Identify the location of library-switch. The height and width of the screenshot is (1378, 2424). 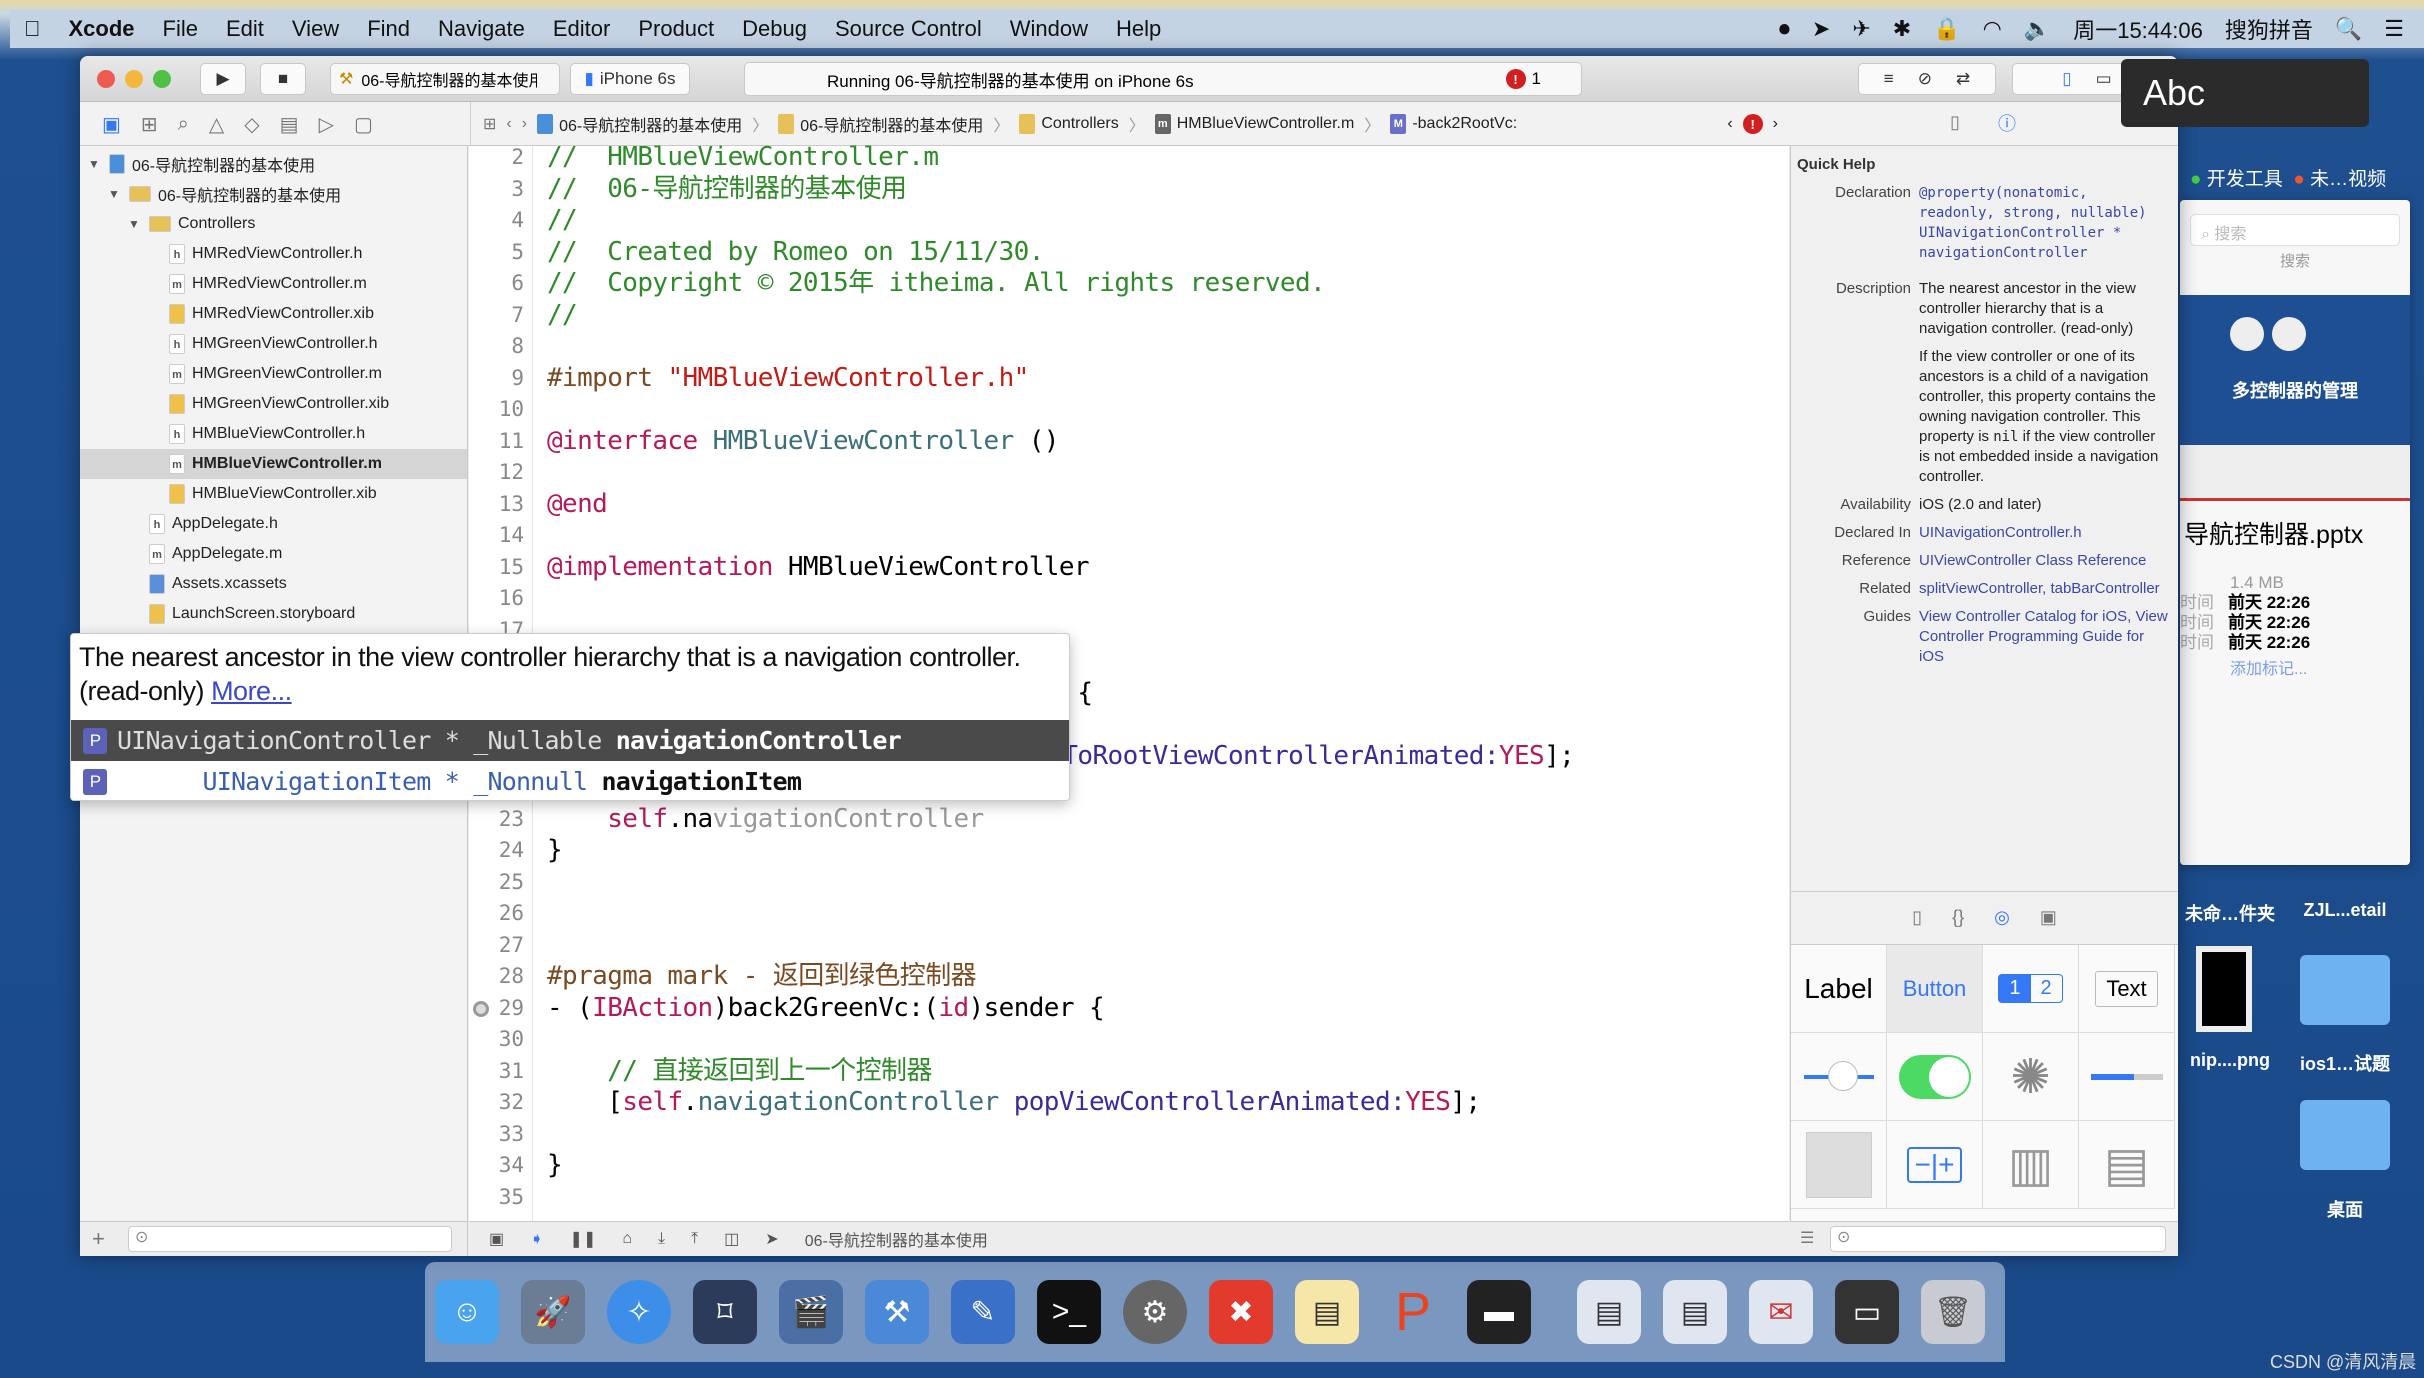
(1935, 1077).